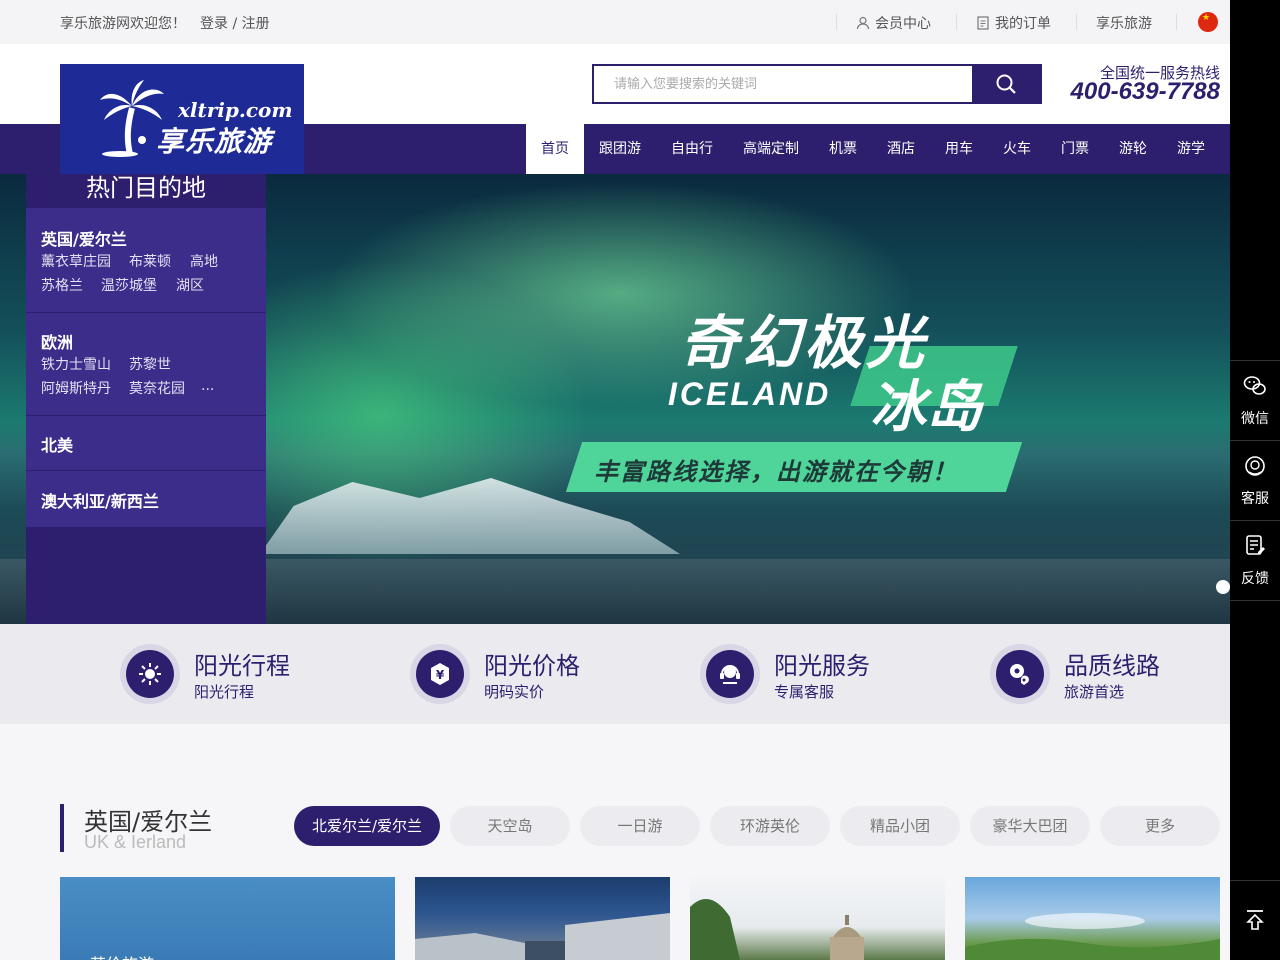 The height and width of the screenshot is (960, 1280). I want to click on yen-icon: ¥, so click(440, 674).